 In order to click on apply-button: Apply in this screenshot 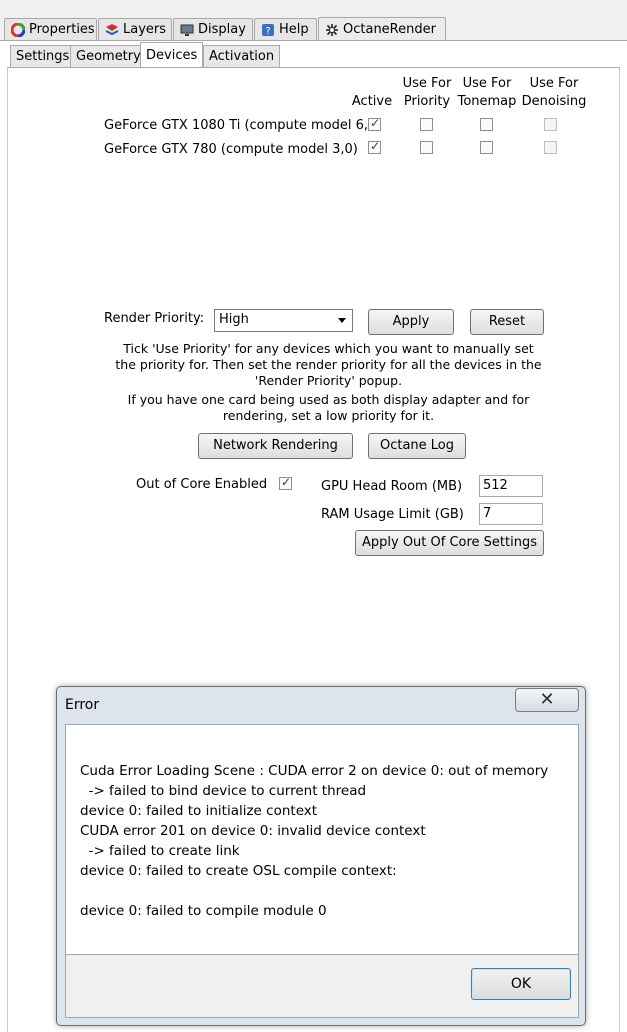, I will do `click(411, 322)`.